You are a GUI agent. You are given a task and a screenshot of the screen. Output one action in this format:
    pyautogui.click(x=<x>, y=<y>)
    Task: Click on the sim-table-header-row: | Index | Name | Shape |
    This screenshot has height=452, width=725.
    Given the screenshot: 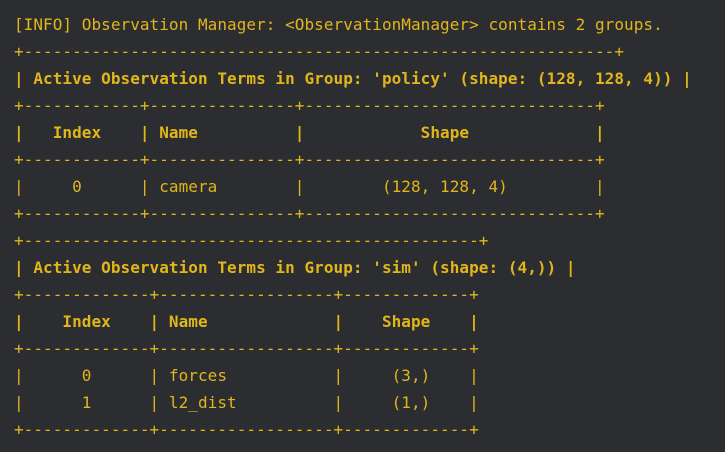 What is the action you would take?
    pyautogui.click(x=246, y=321)
    